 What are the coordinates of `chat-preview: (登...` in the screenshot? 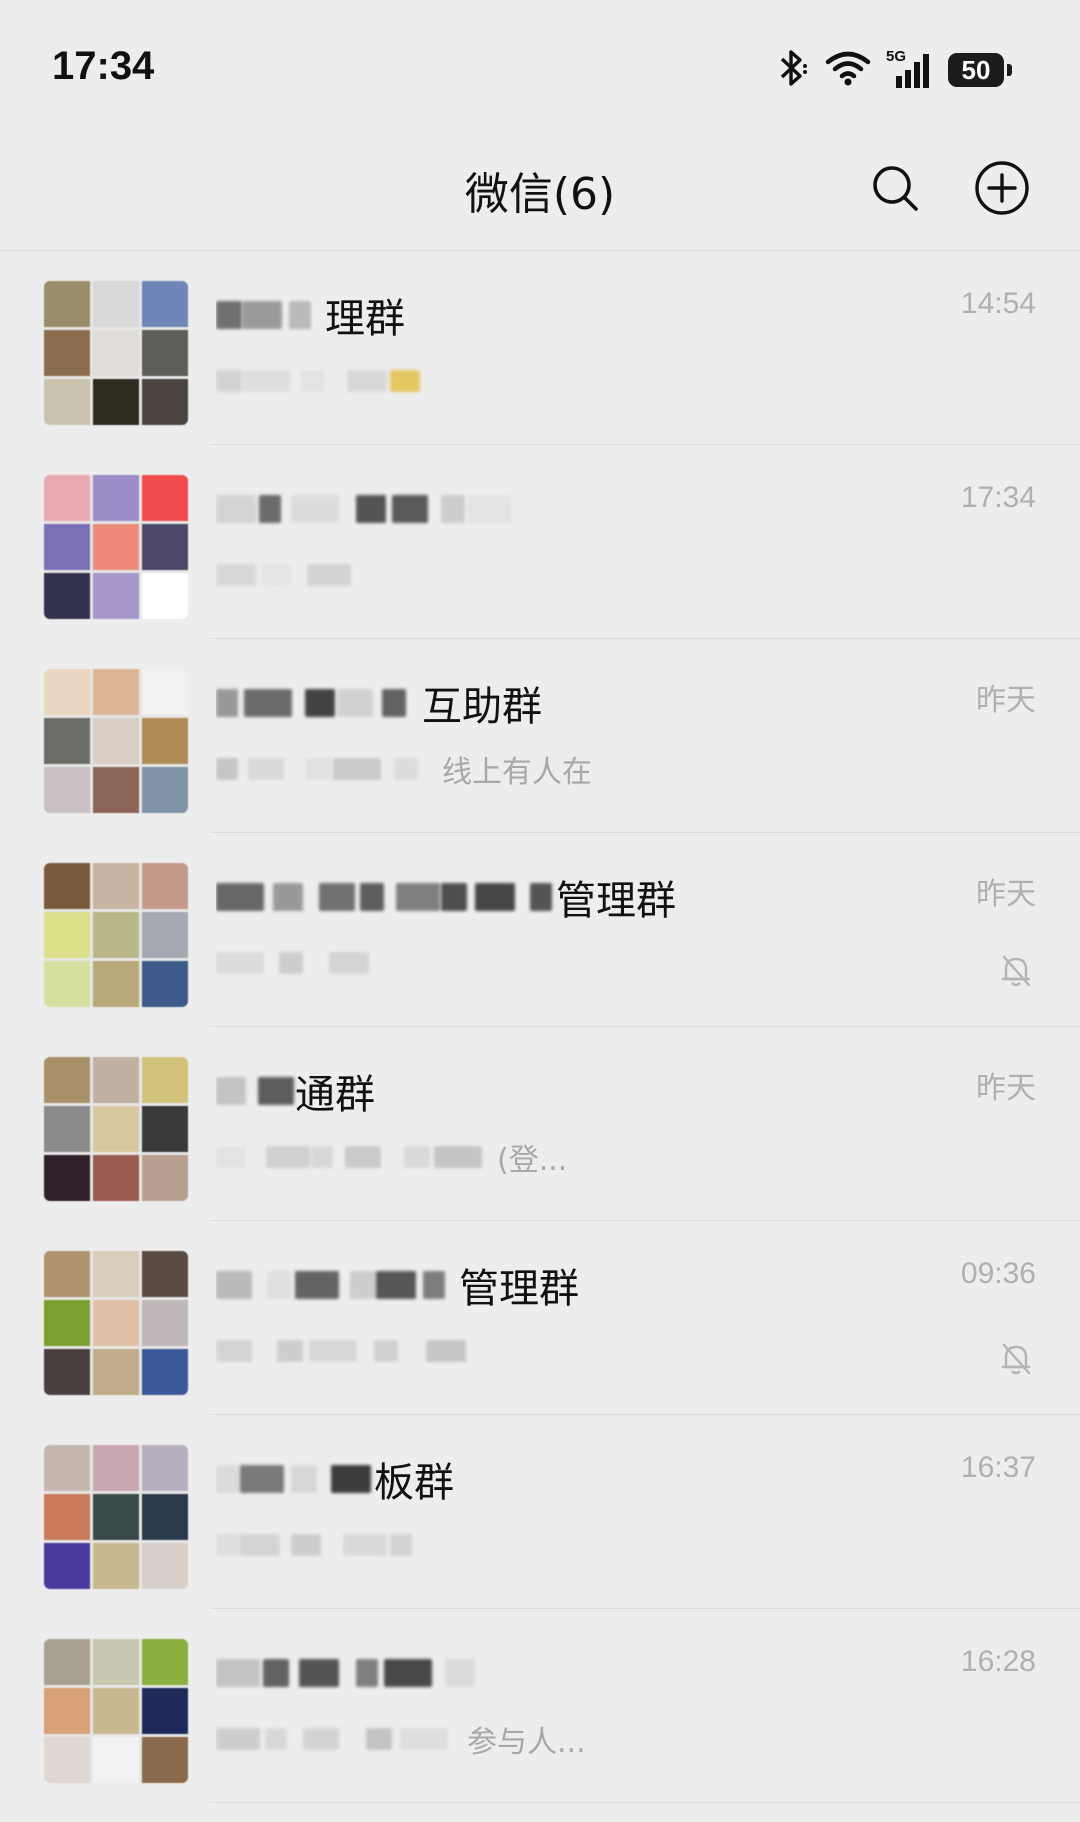 It's located at (611, 1157).